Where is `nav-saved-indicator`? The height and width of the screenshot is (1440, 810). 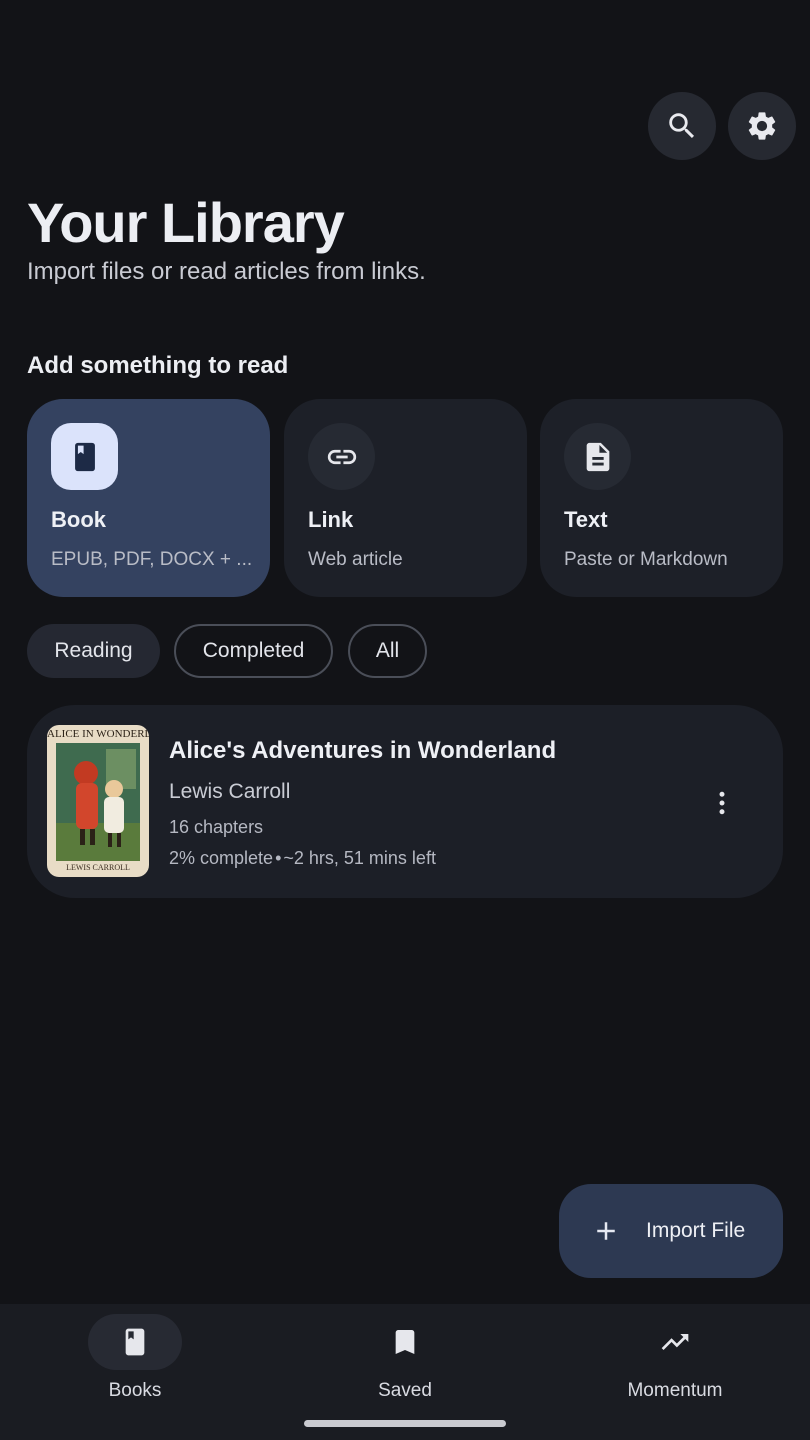
nav-saved-indicator is located at coordinates (405, 1342).